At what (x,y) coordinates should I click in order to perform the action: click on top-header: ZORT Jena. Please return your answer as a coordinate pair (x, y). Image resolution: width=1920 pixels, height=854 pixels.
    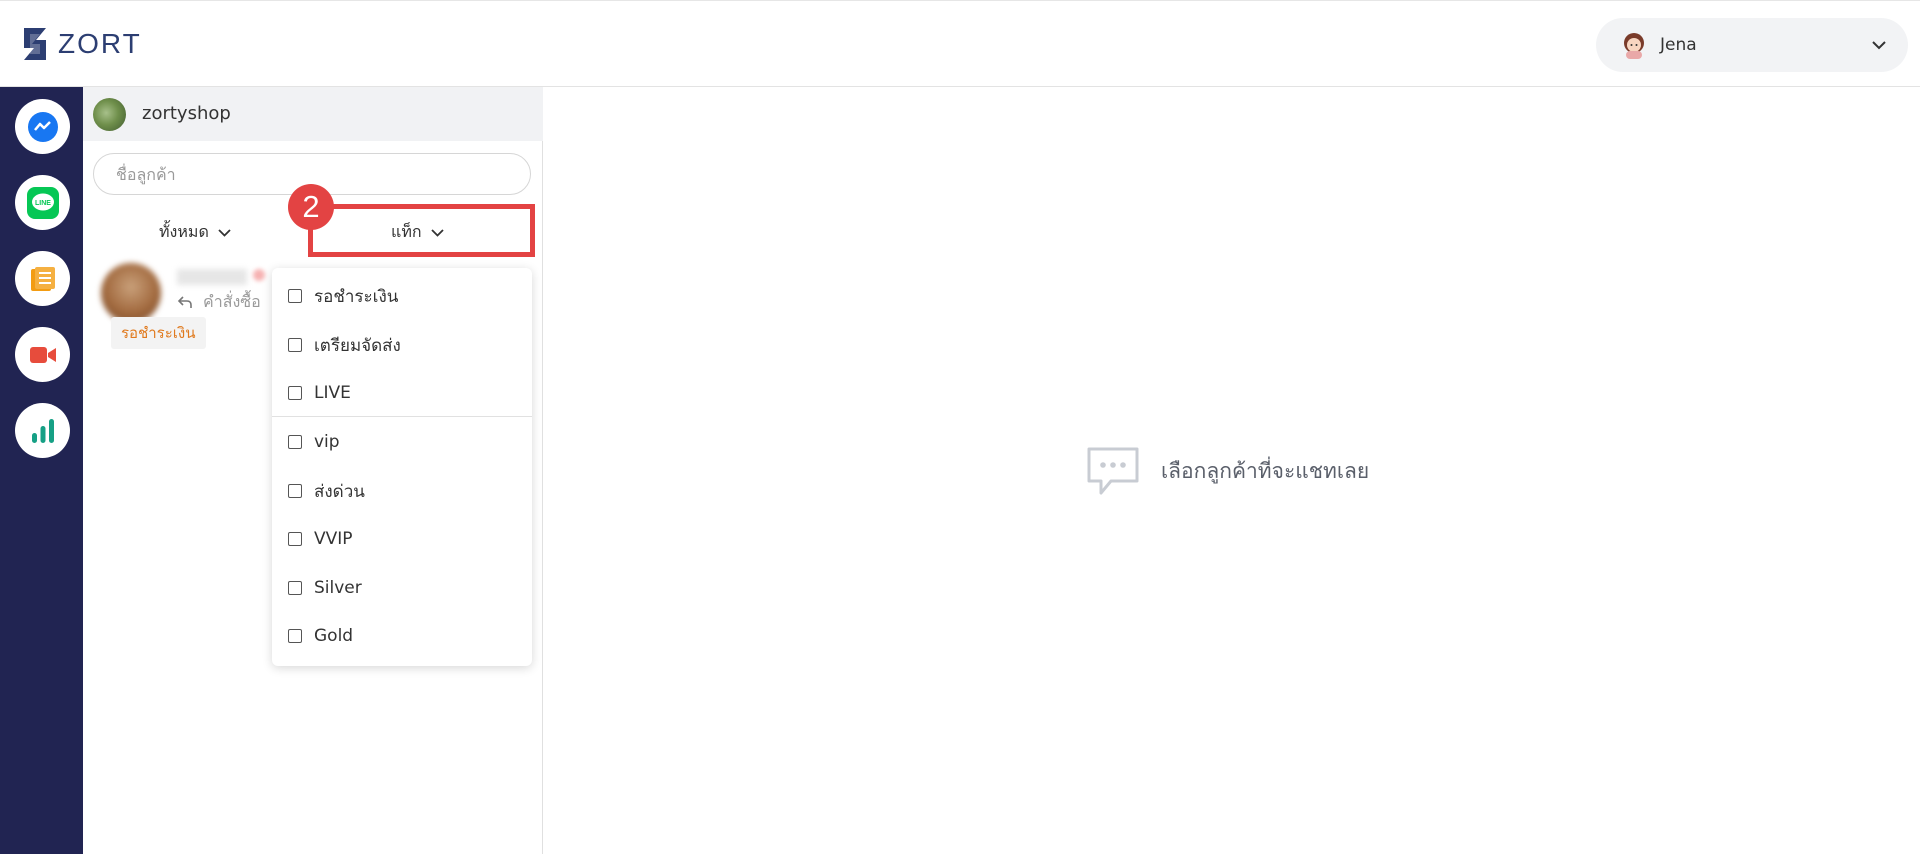
    Looking at the image, I should click on (960, 43).